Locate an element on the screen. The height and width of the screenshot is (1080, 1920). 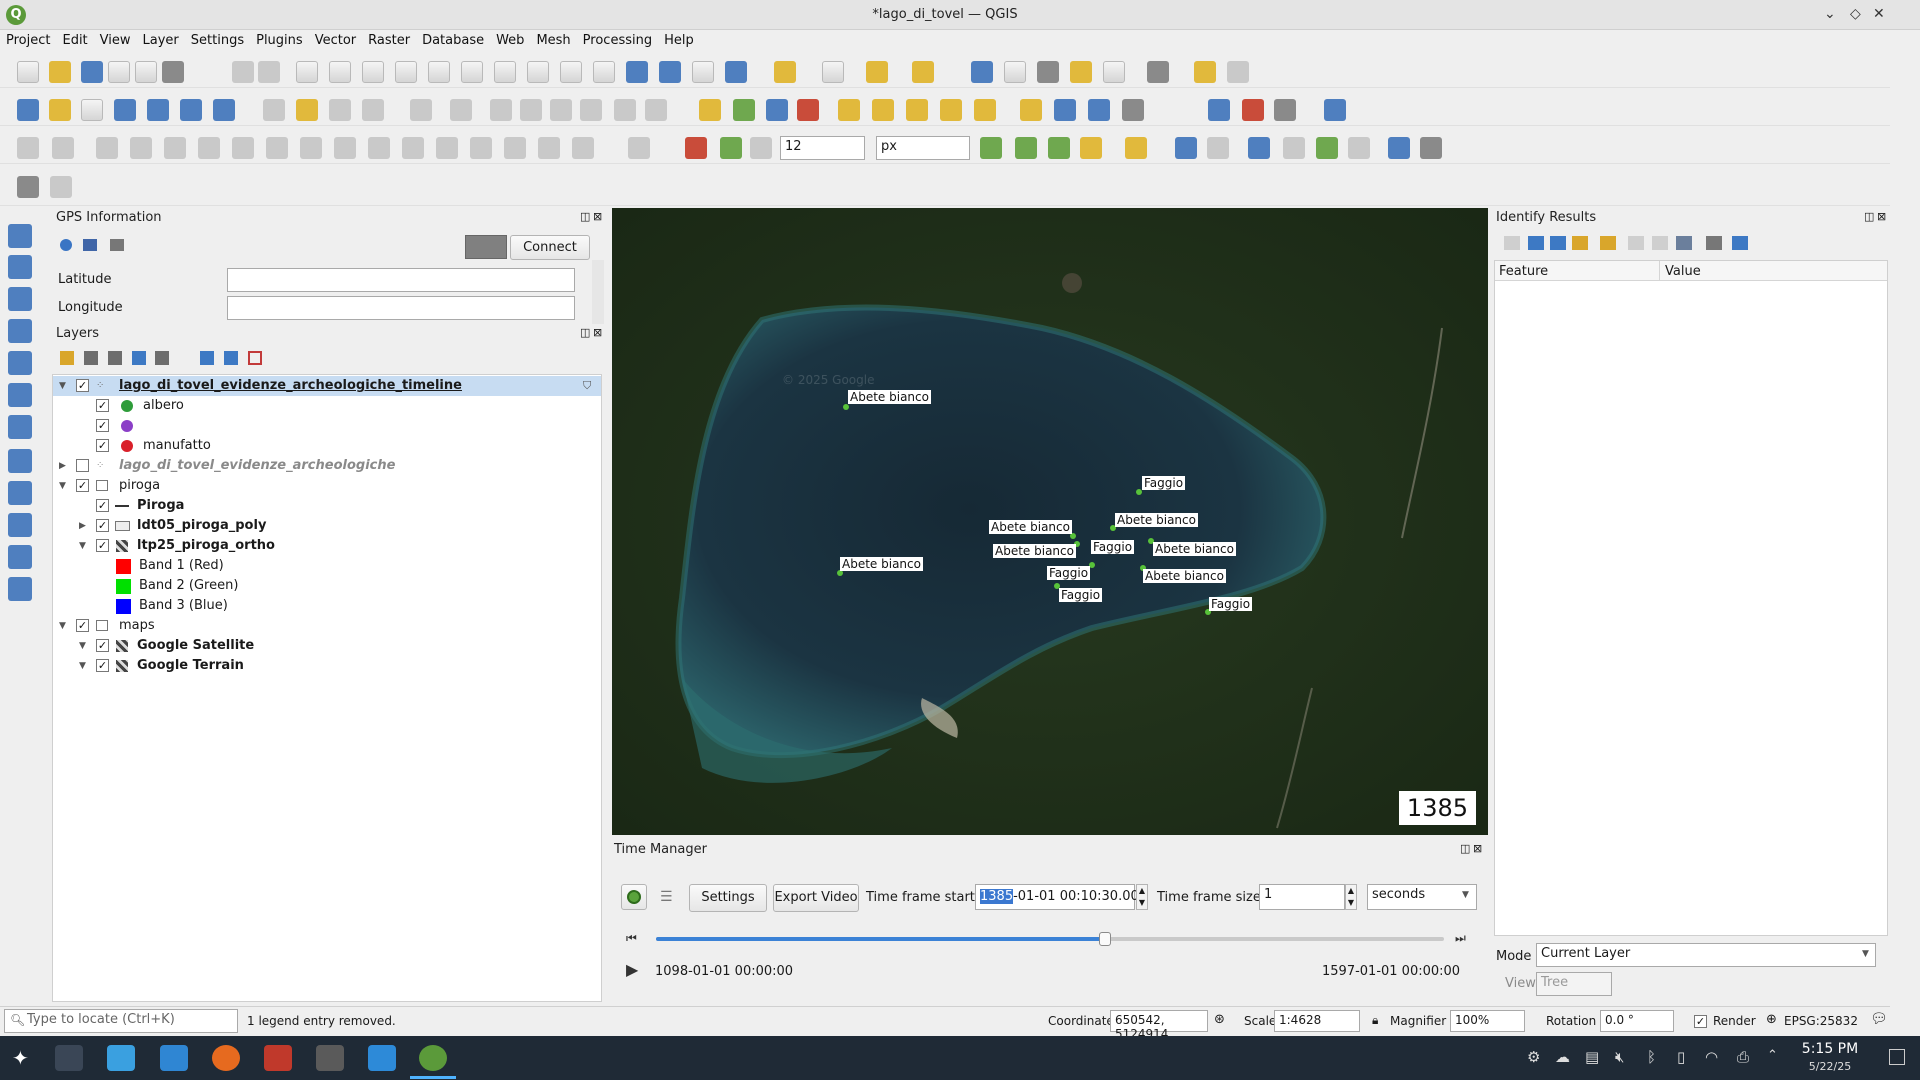
pan-to-selection-icon is located at coordinates (269, 72).